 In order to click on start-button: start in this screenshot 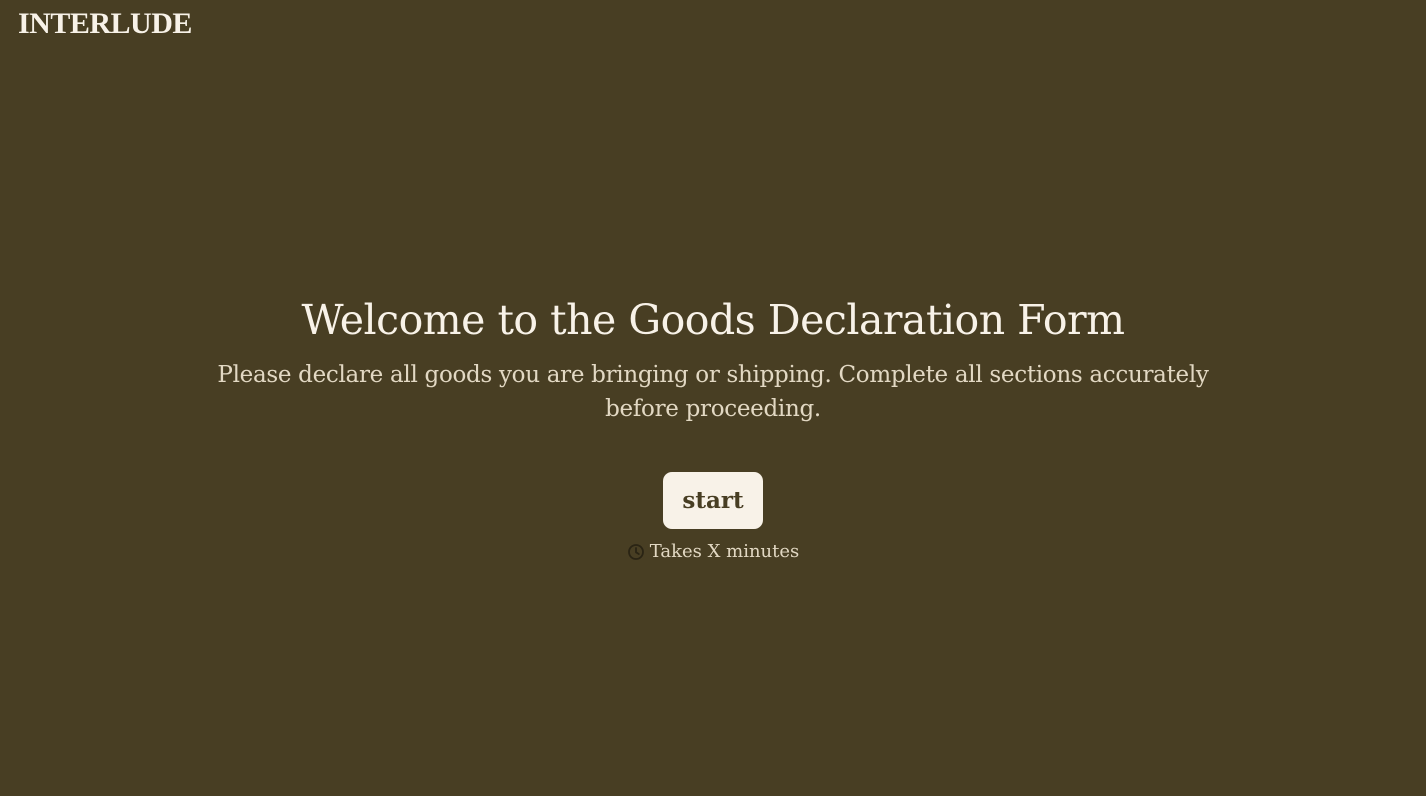, I will do `click(713, 500)`.